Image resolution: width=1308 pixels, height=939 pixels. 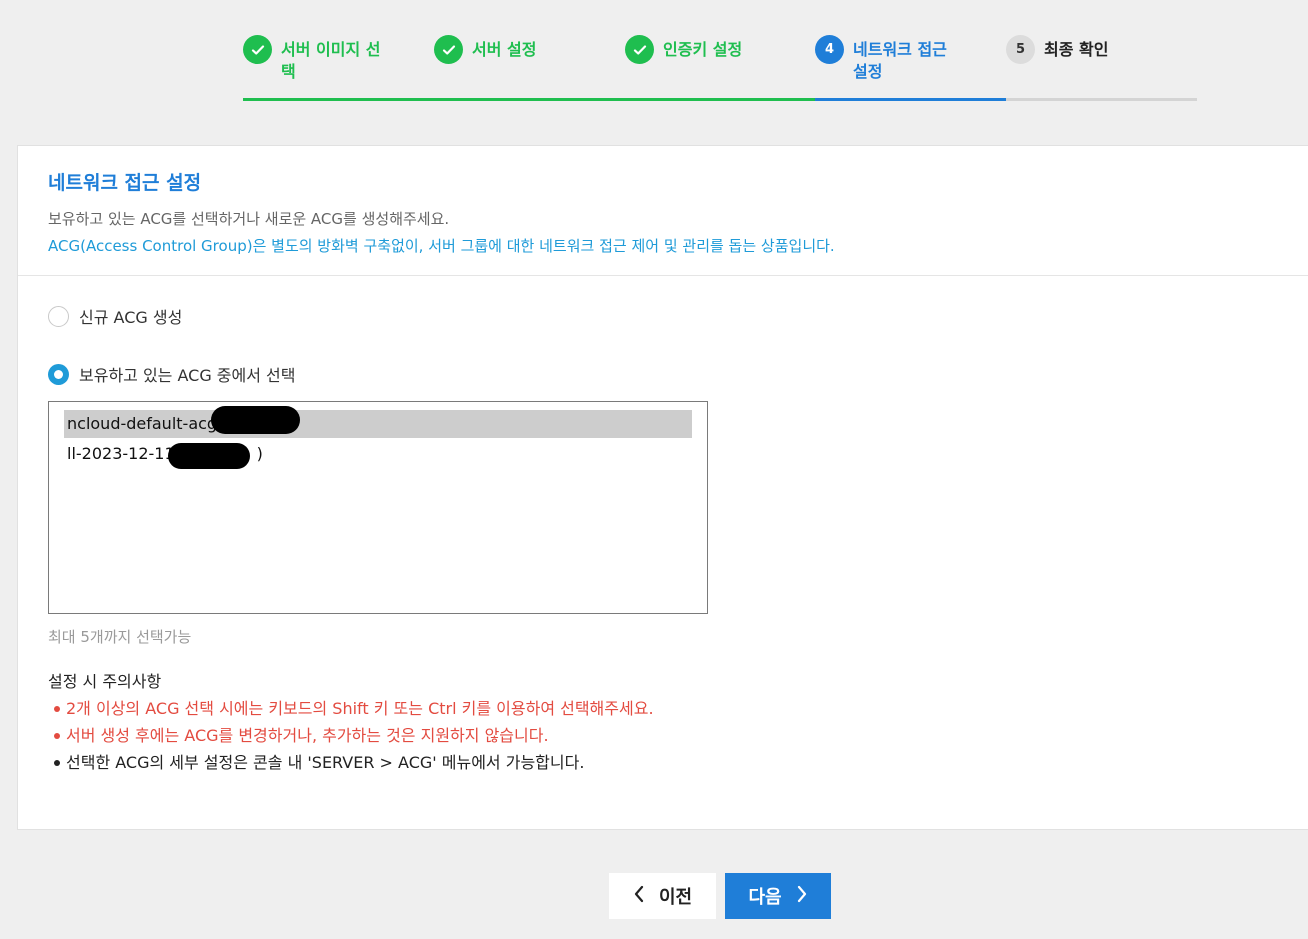 I want to click on page-title: 네트워크 접근 설정, so click(x=125, y=183).